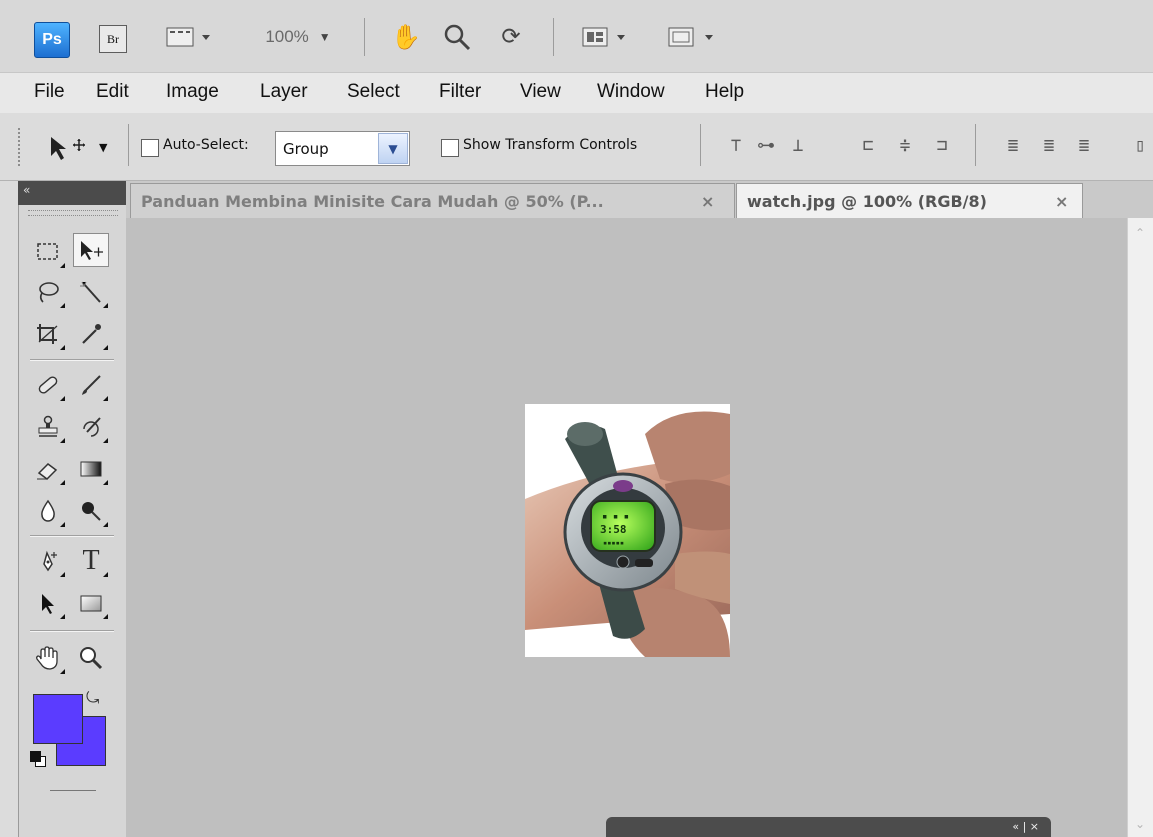 Image resolution: width=1153 pixels, height=837 pixels. What do you see at coordinates (1049, 146) in the screenshot?
I see `distribute-vertical-centers-icon: ≣` at bounding box center [1049, 146].